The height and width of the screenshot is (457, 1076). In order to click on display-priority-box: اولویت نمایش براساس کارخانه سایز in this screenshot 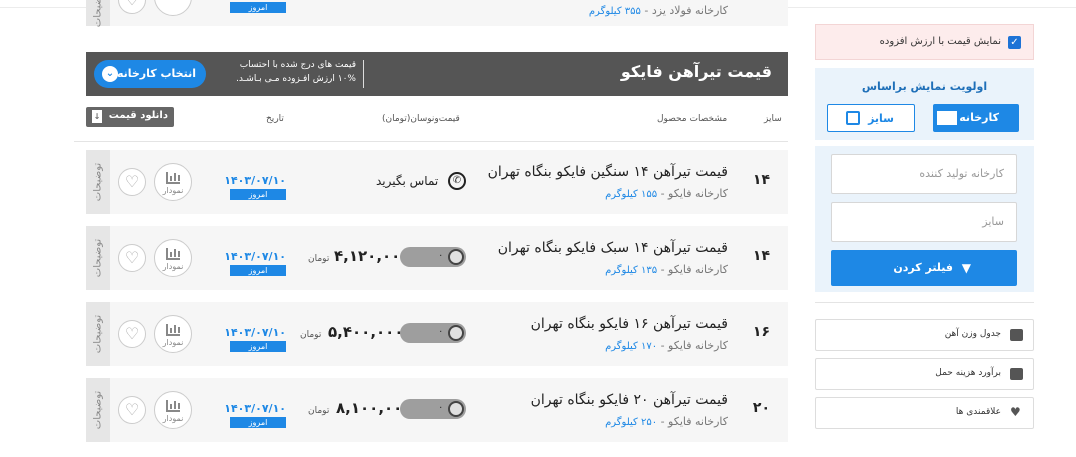, I will do `click(924, 104)`.